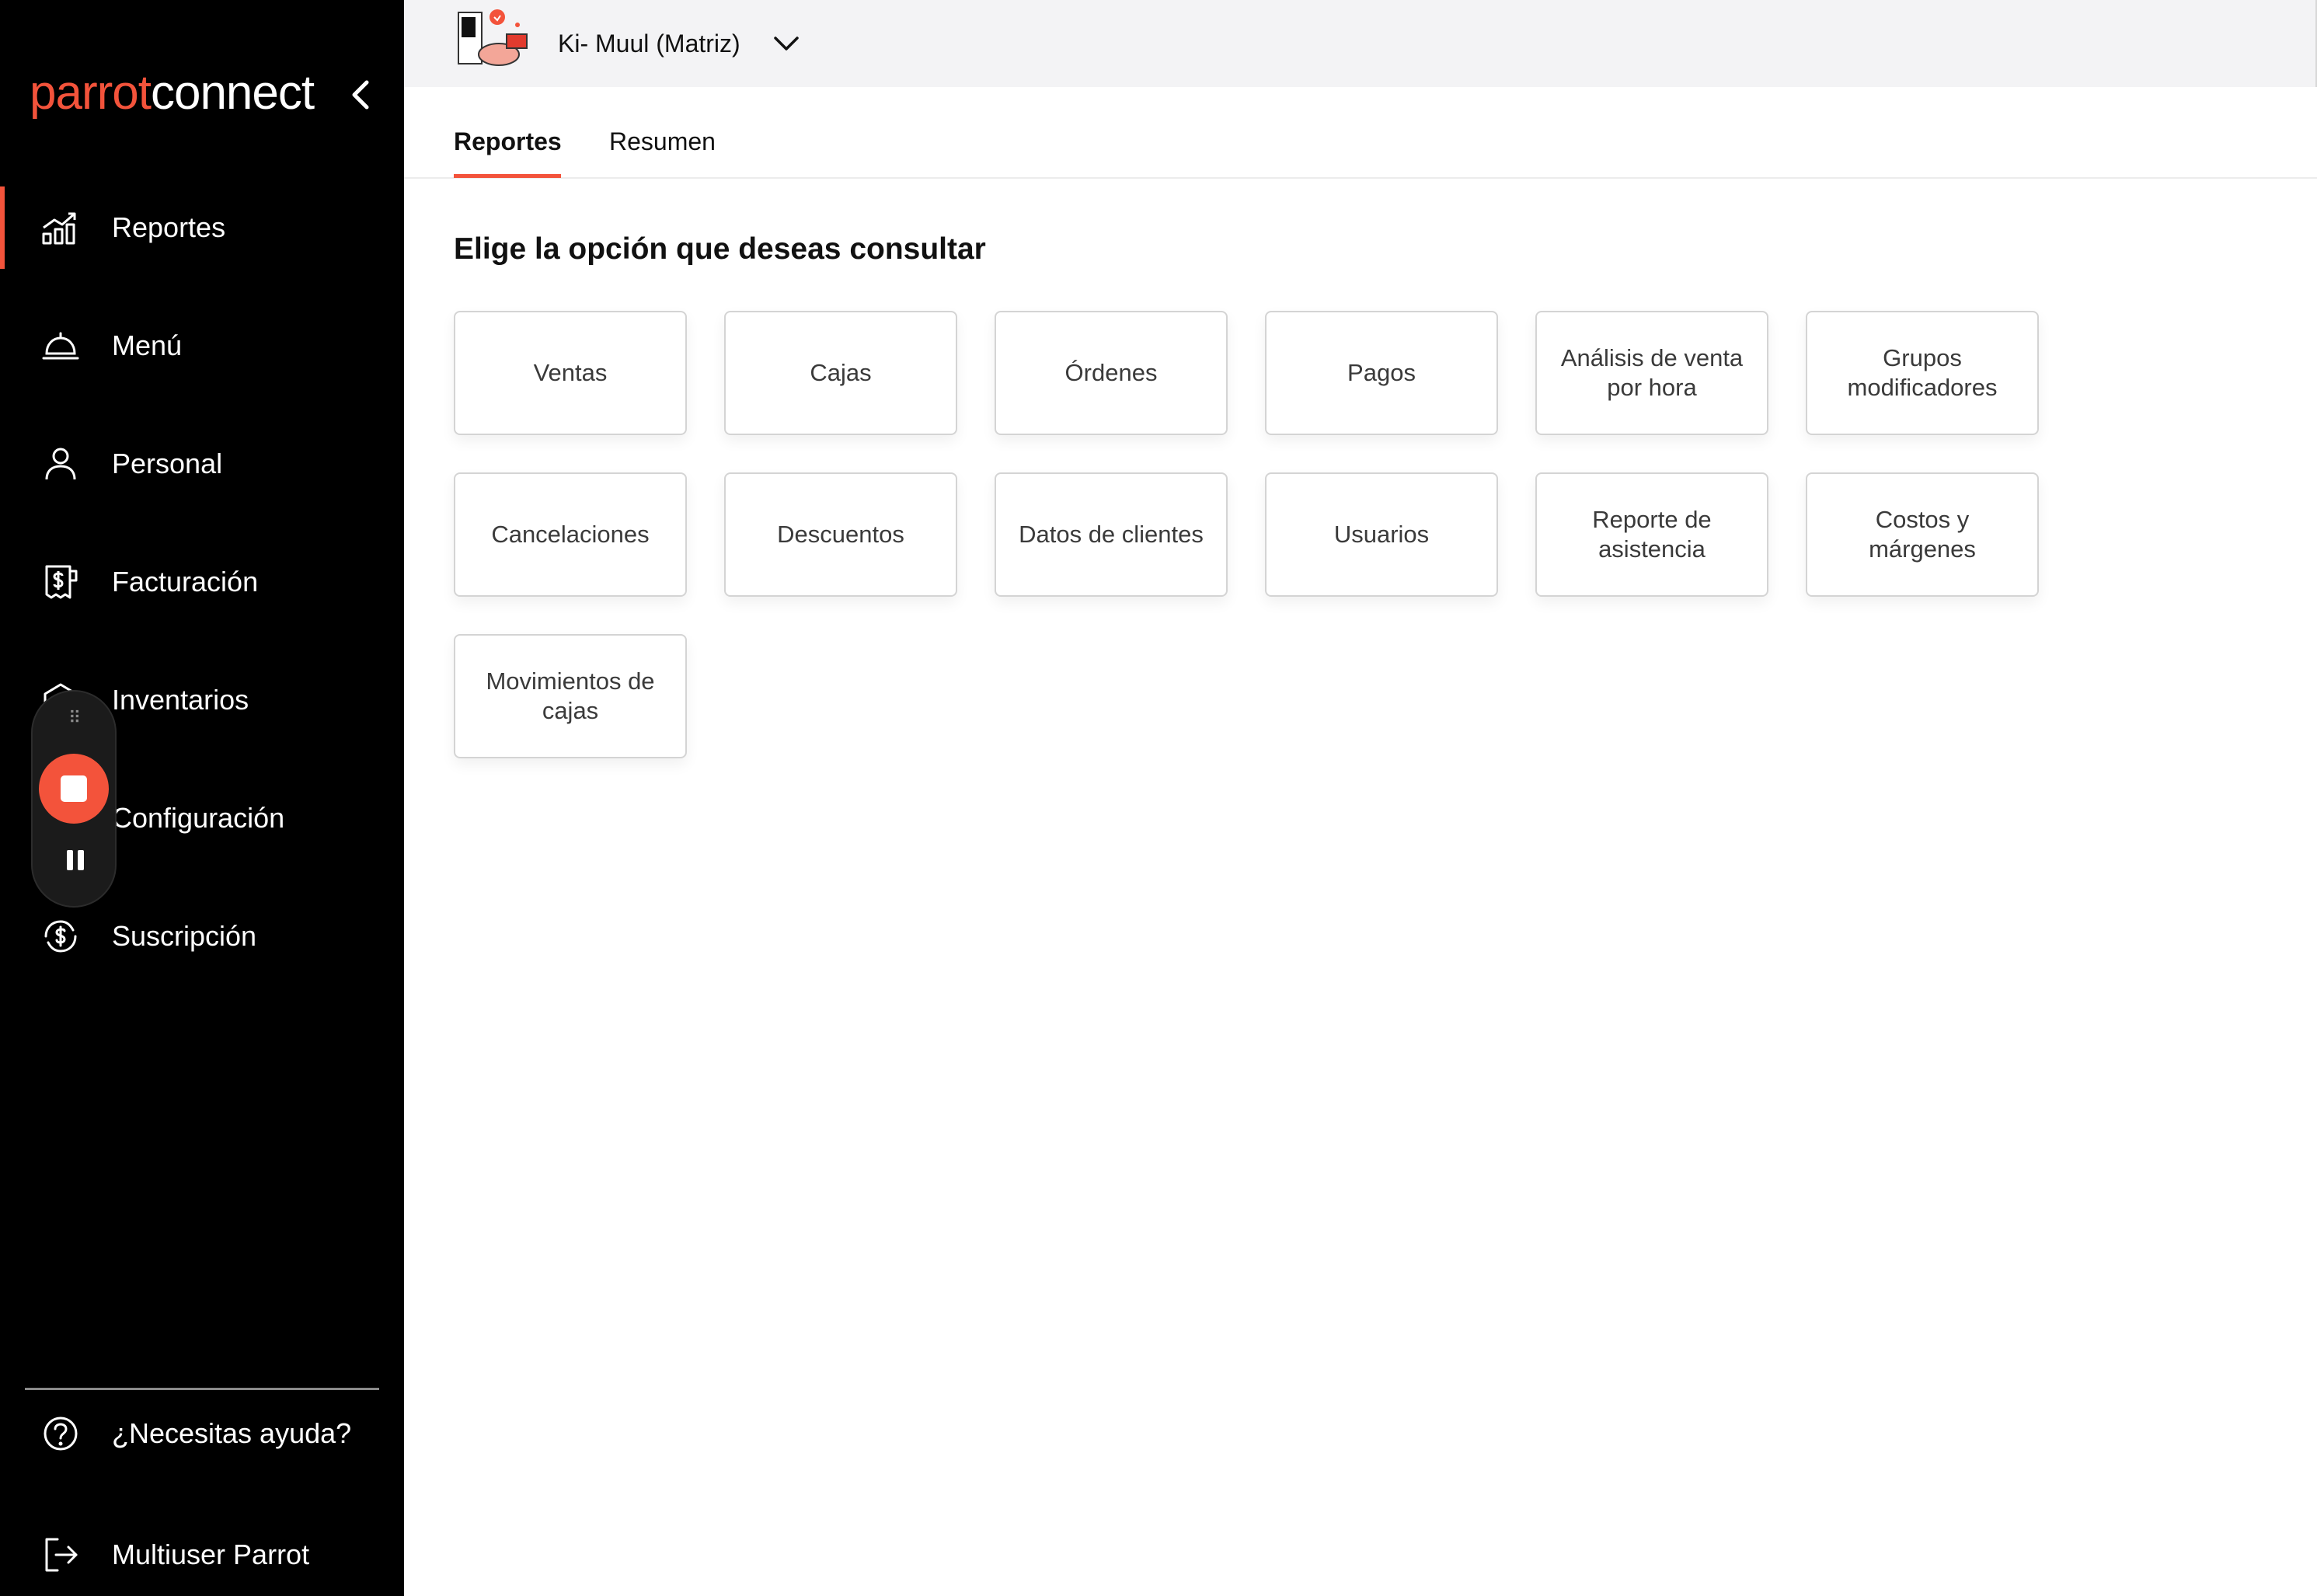  I want to click on sidebar-item-suscripcion: Suscripción, so click(202, 936).